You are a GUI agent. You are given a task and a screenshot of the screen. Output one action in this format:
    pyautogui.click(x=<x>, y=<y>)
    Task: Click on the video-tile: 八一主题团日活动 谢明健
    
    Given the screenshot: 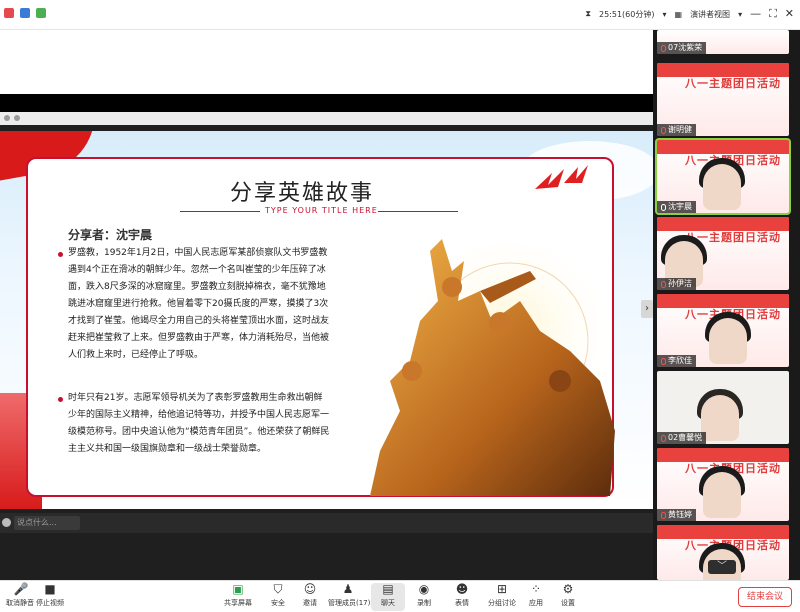 What is the action you would take?
    pyautogui.click(x=723, y=99)
    